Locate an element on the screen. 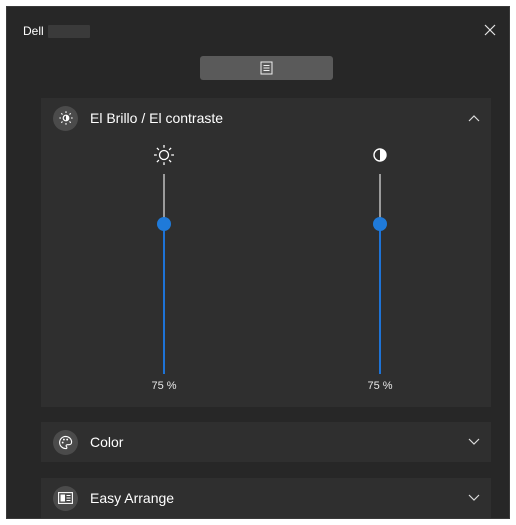  contrast-slider-group: 75 % is located at coordinates (380, 267).